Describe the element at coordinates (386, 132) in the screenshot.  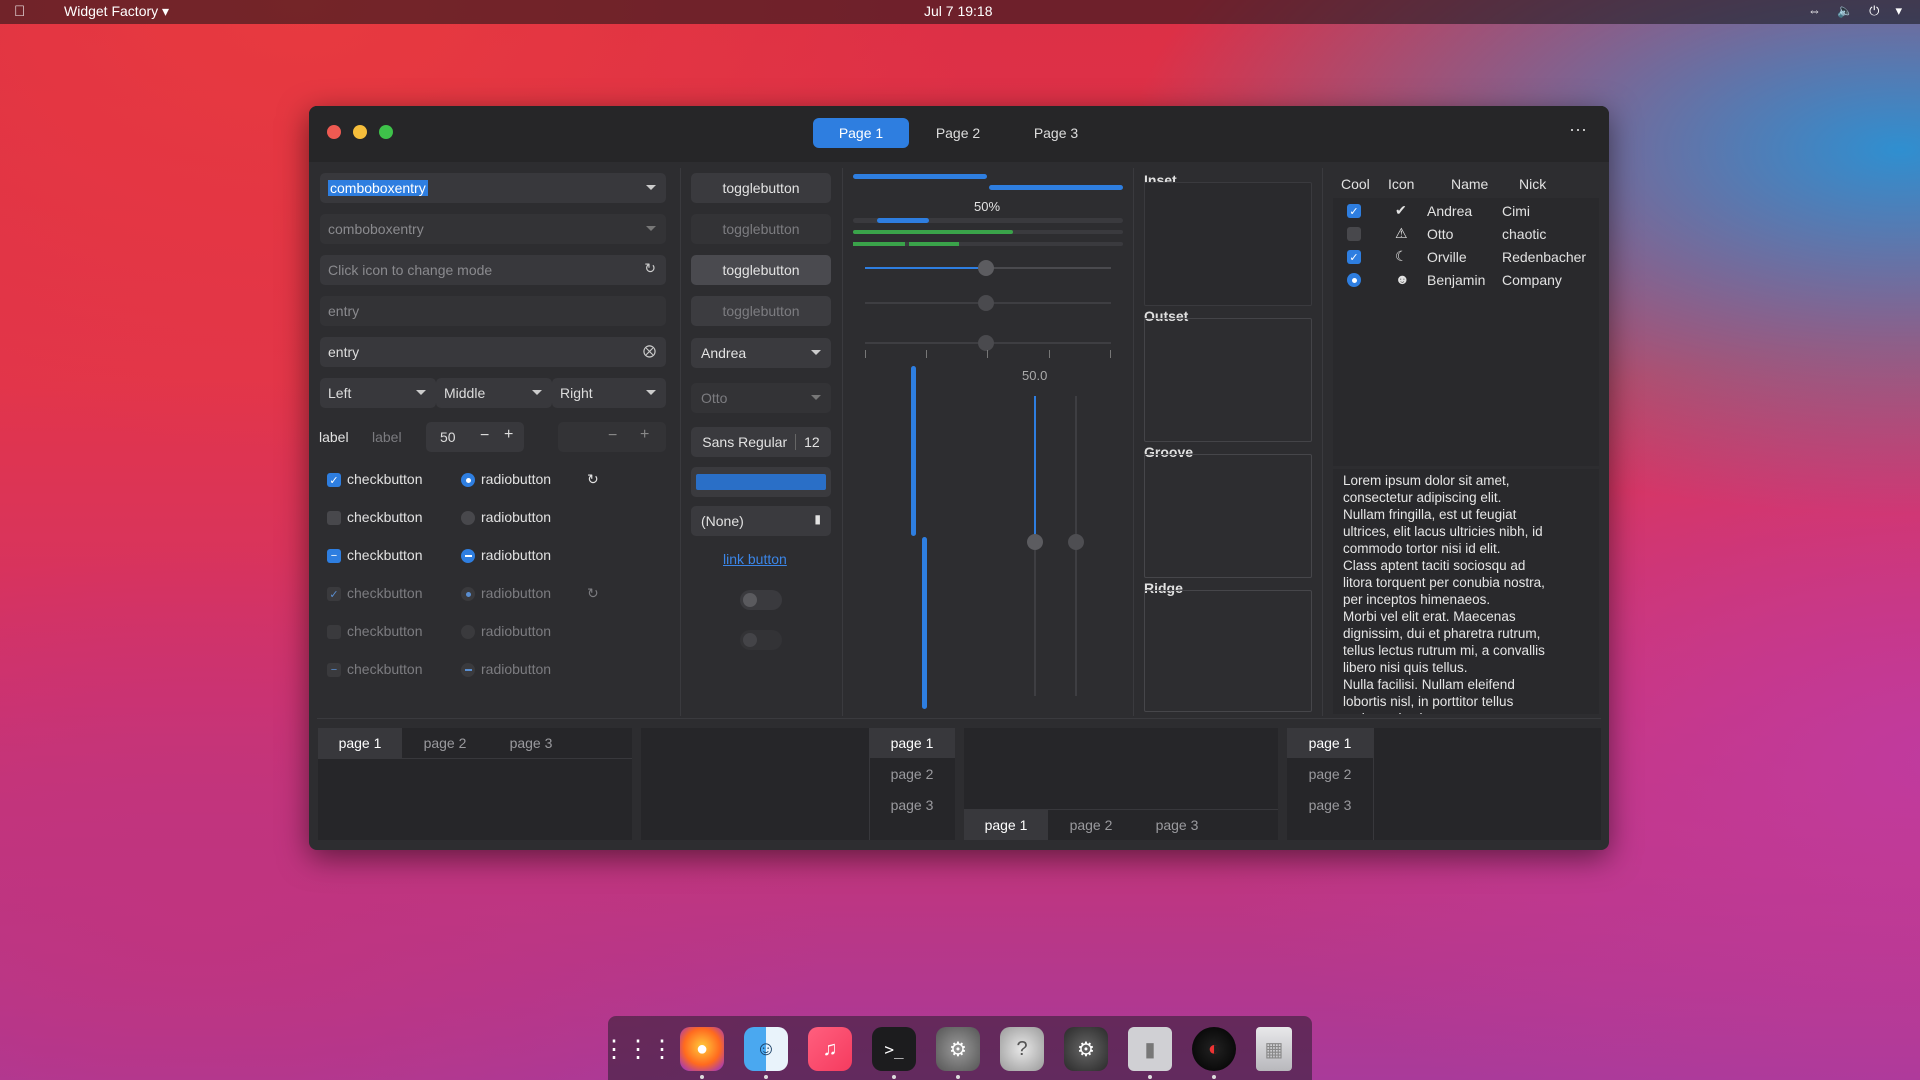
I see `maximize-button` at that location.